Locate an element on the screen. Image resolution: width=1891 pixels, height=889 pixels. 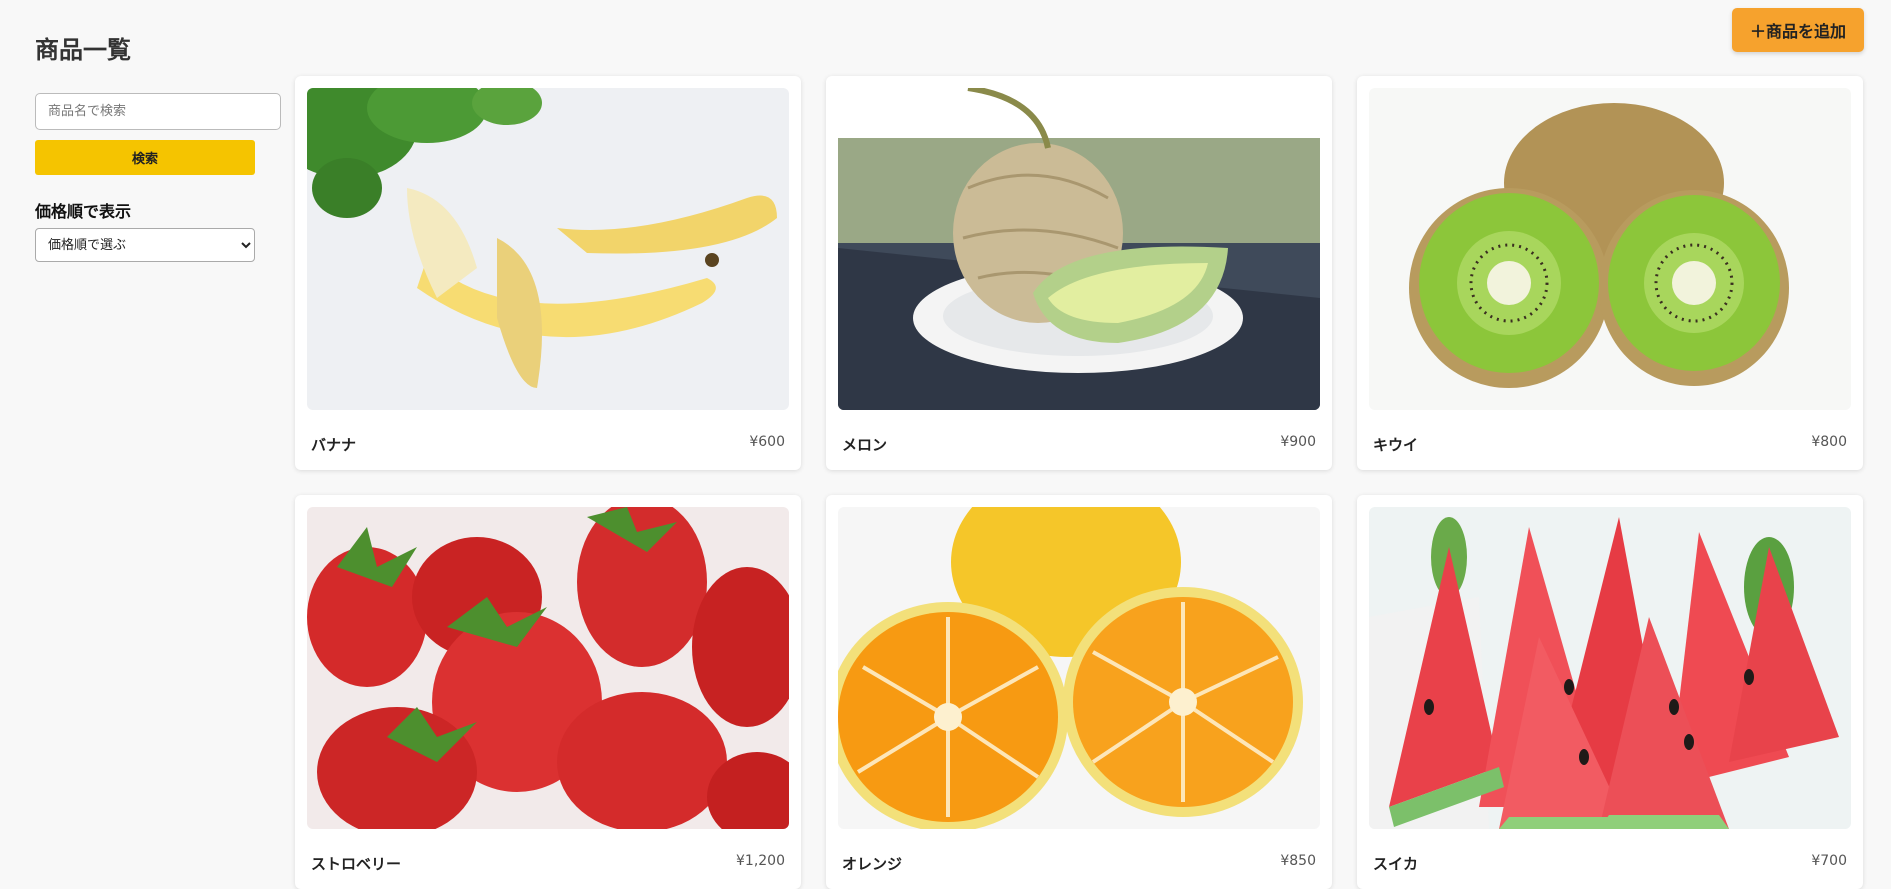
search-input is located at coordinates (158, 111).